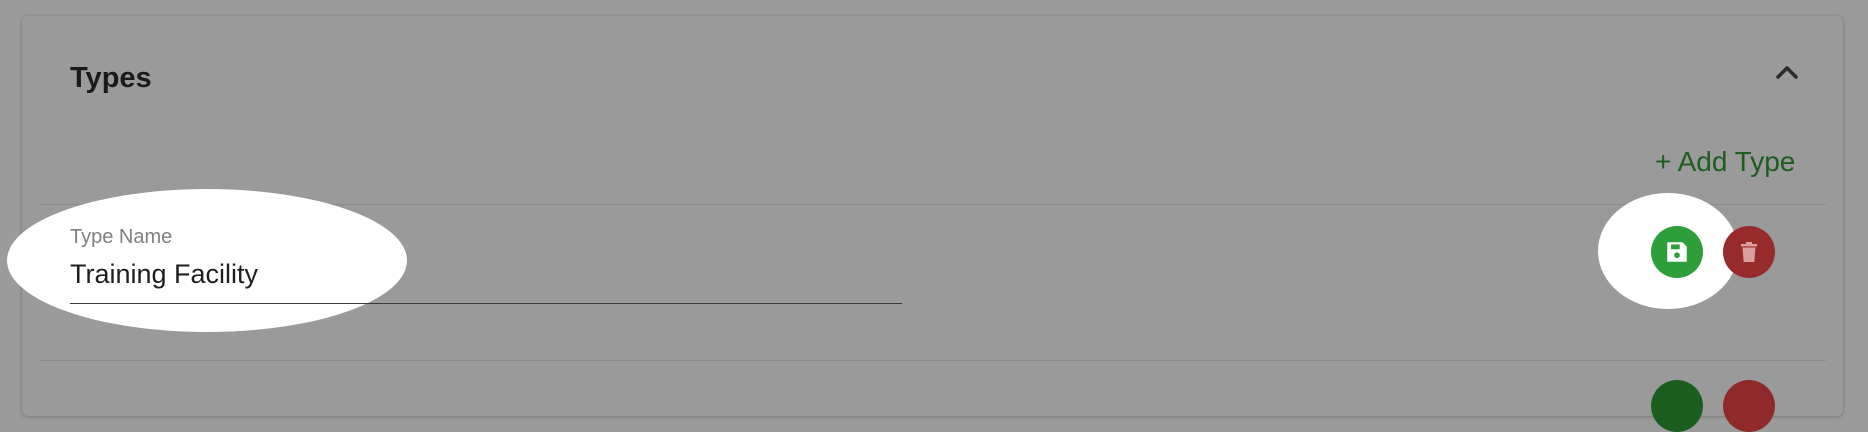 This screenshot has width=1868, height=432. I want to click on next-row-delete-button, so click(1749, 406).